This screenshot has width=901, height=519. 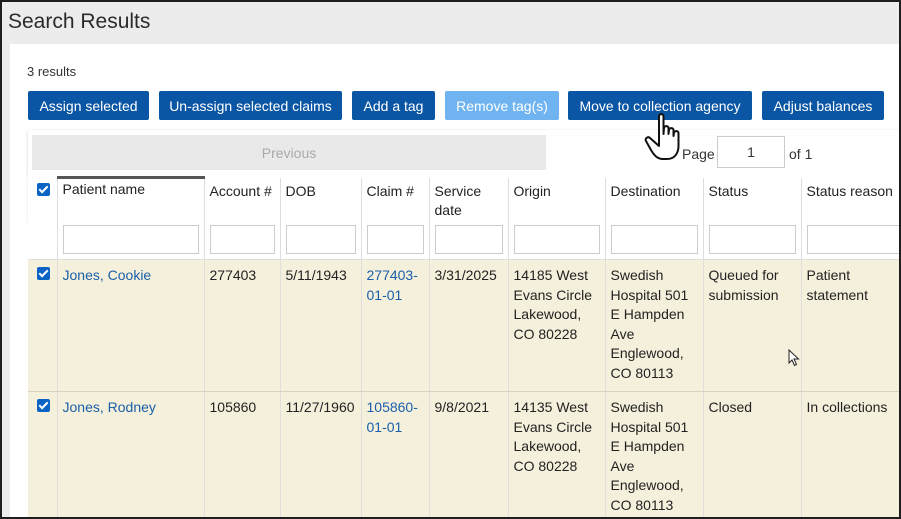 I want to click on filter-status-reason-input, so click(x=852, y=239).